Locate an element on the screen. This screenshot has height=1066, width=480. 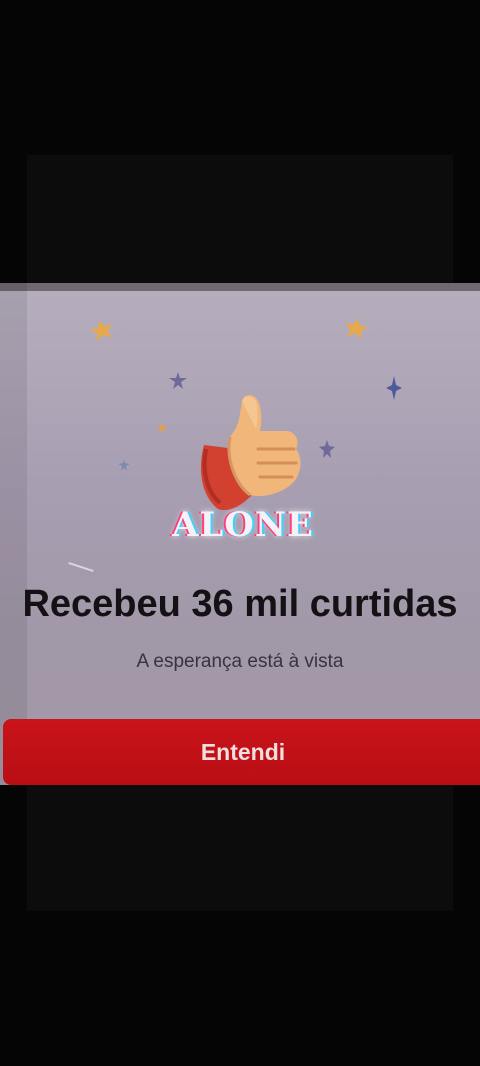
entendi-button: Entendi is located at coordinates (241, 752).